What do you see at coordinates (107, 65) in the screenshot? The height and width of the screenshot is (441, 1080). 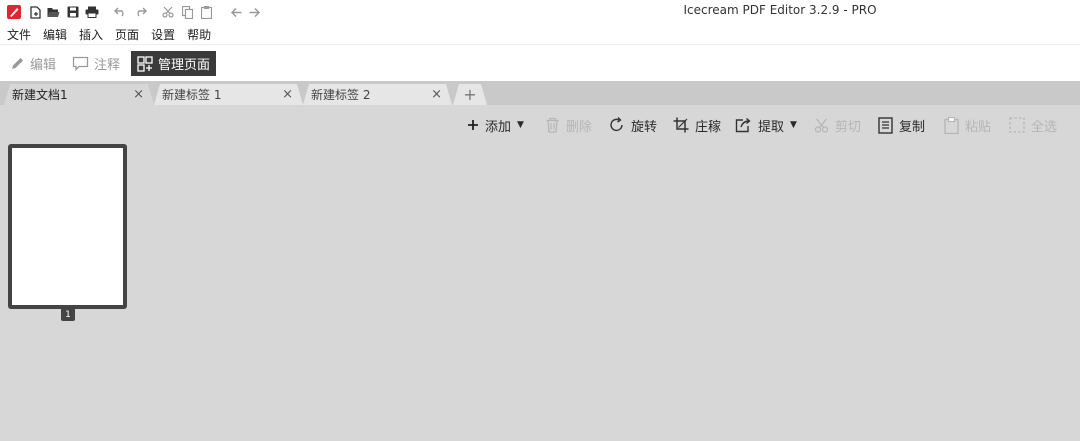 I see `mode-annotate-label: 注释` at bounding box center [107, 65].